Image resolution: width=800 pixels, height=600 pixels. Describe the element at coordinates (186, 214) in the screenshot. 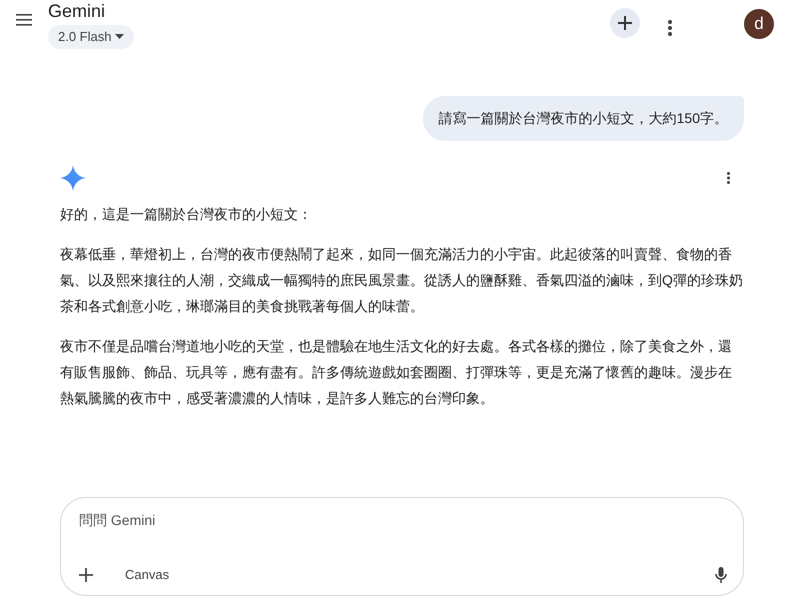

I see `response-paragraph: 好的，這是一篇關於台灣夜市的小短文：` at that location.